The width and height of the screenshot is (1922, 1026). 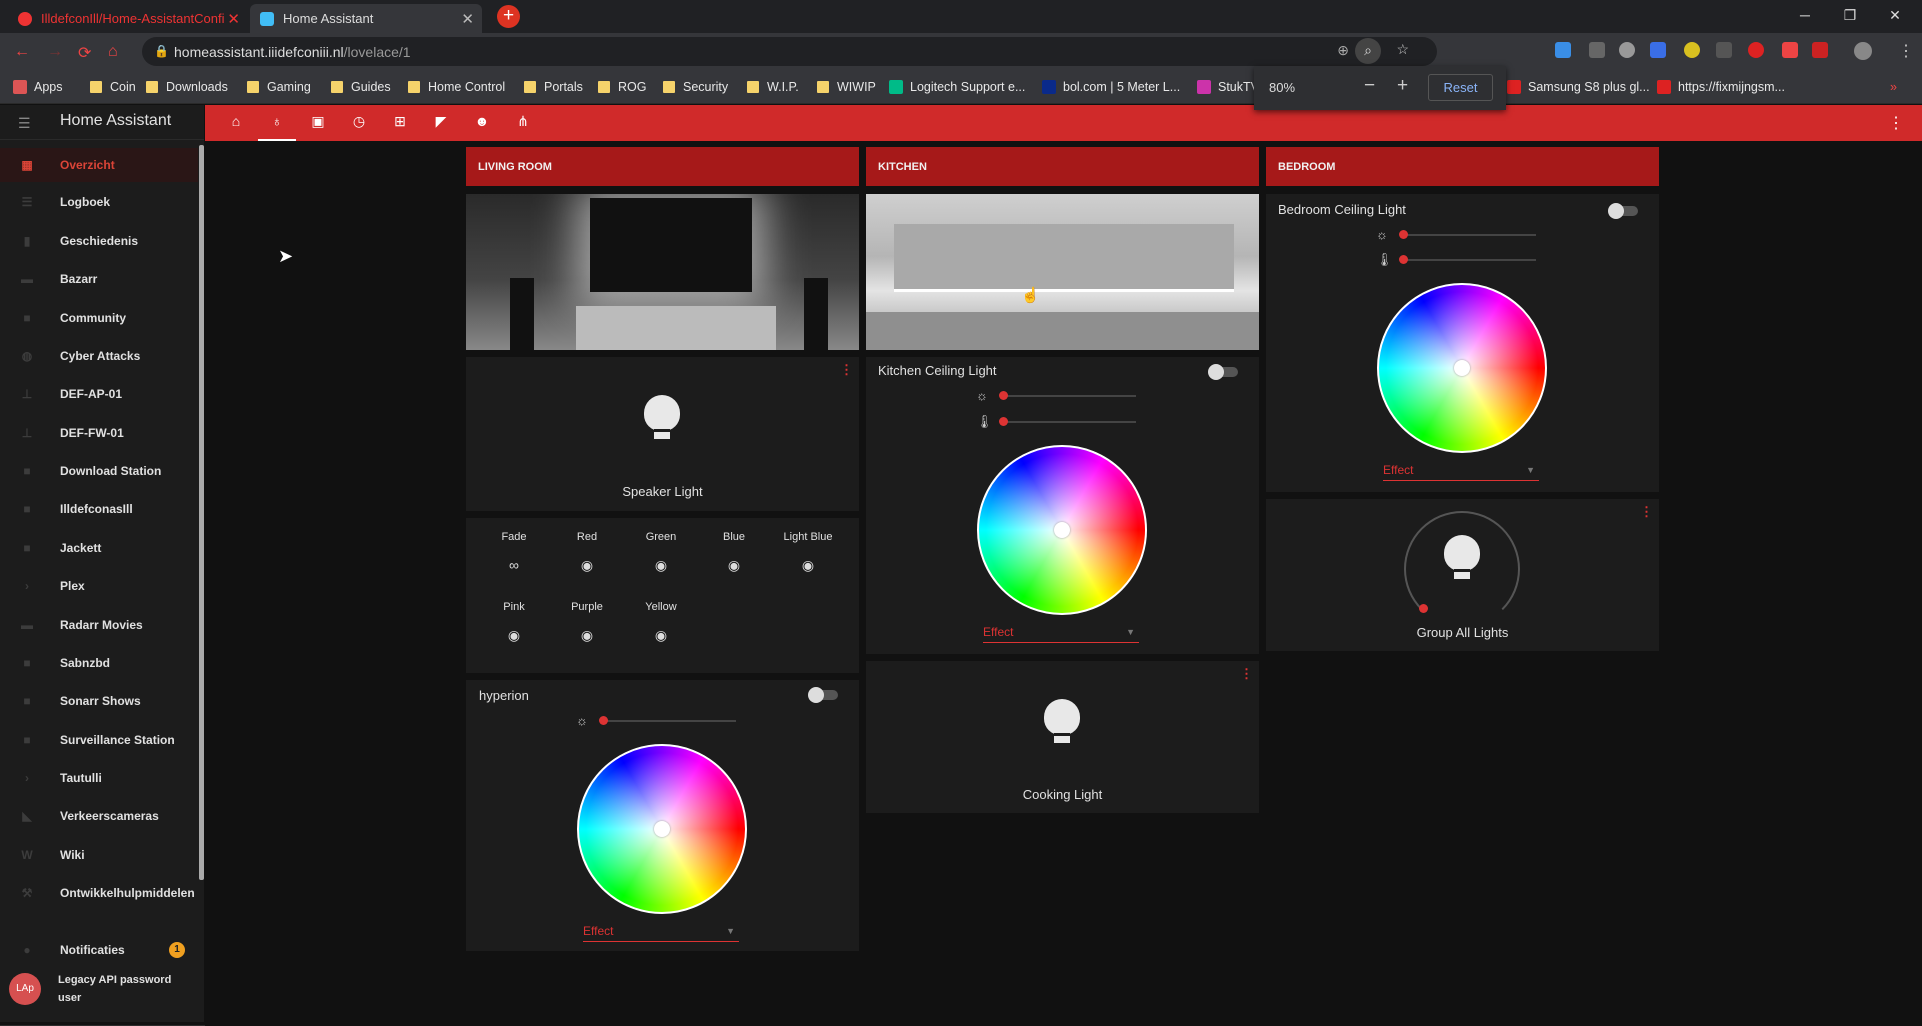 I want to click on tab-people-icon: ☻, so click(x=482, y=123).